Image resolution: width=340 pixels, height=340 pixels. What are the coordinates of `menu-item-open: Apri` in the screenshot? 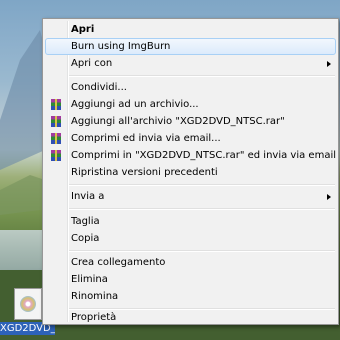 It's located at (190, 29).